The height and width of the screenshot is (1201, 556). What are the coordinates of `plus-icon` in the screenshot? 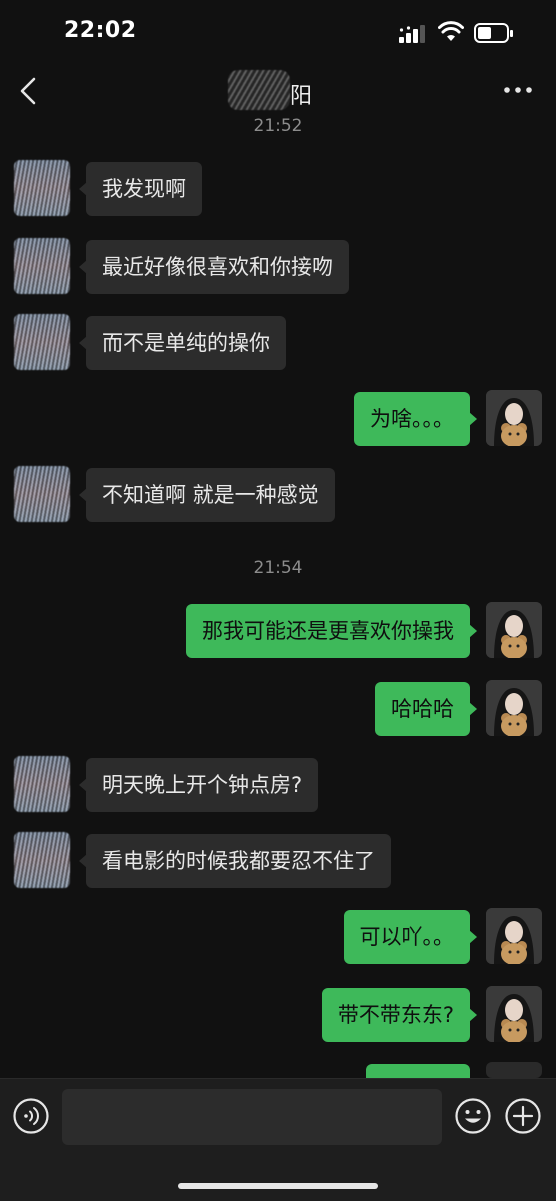 It's located at (523, 1116).